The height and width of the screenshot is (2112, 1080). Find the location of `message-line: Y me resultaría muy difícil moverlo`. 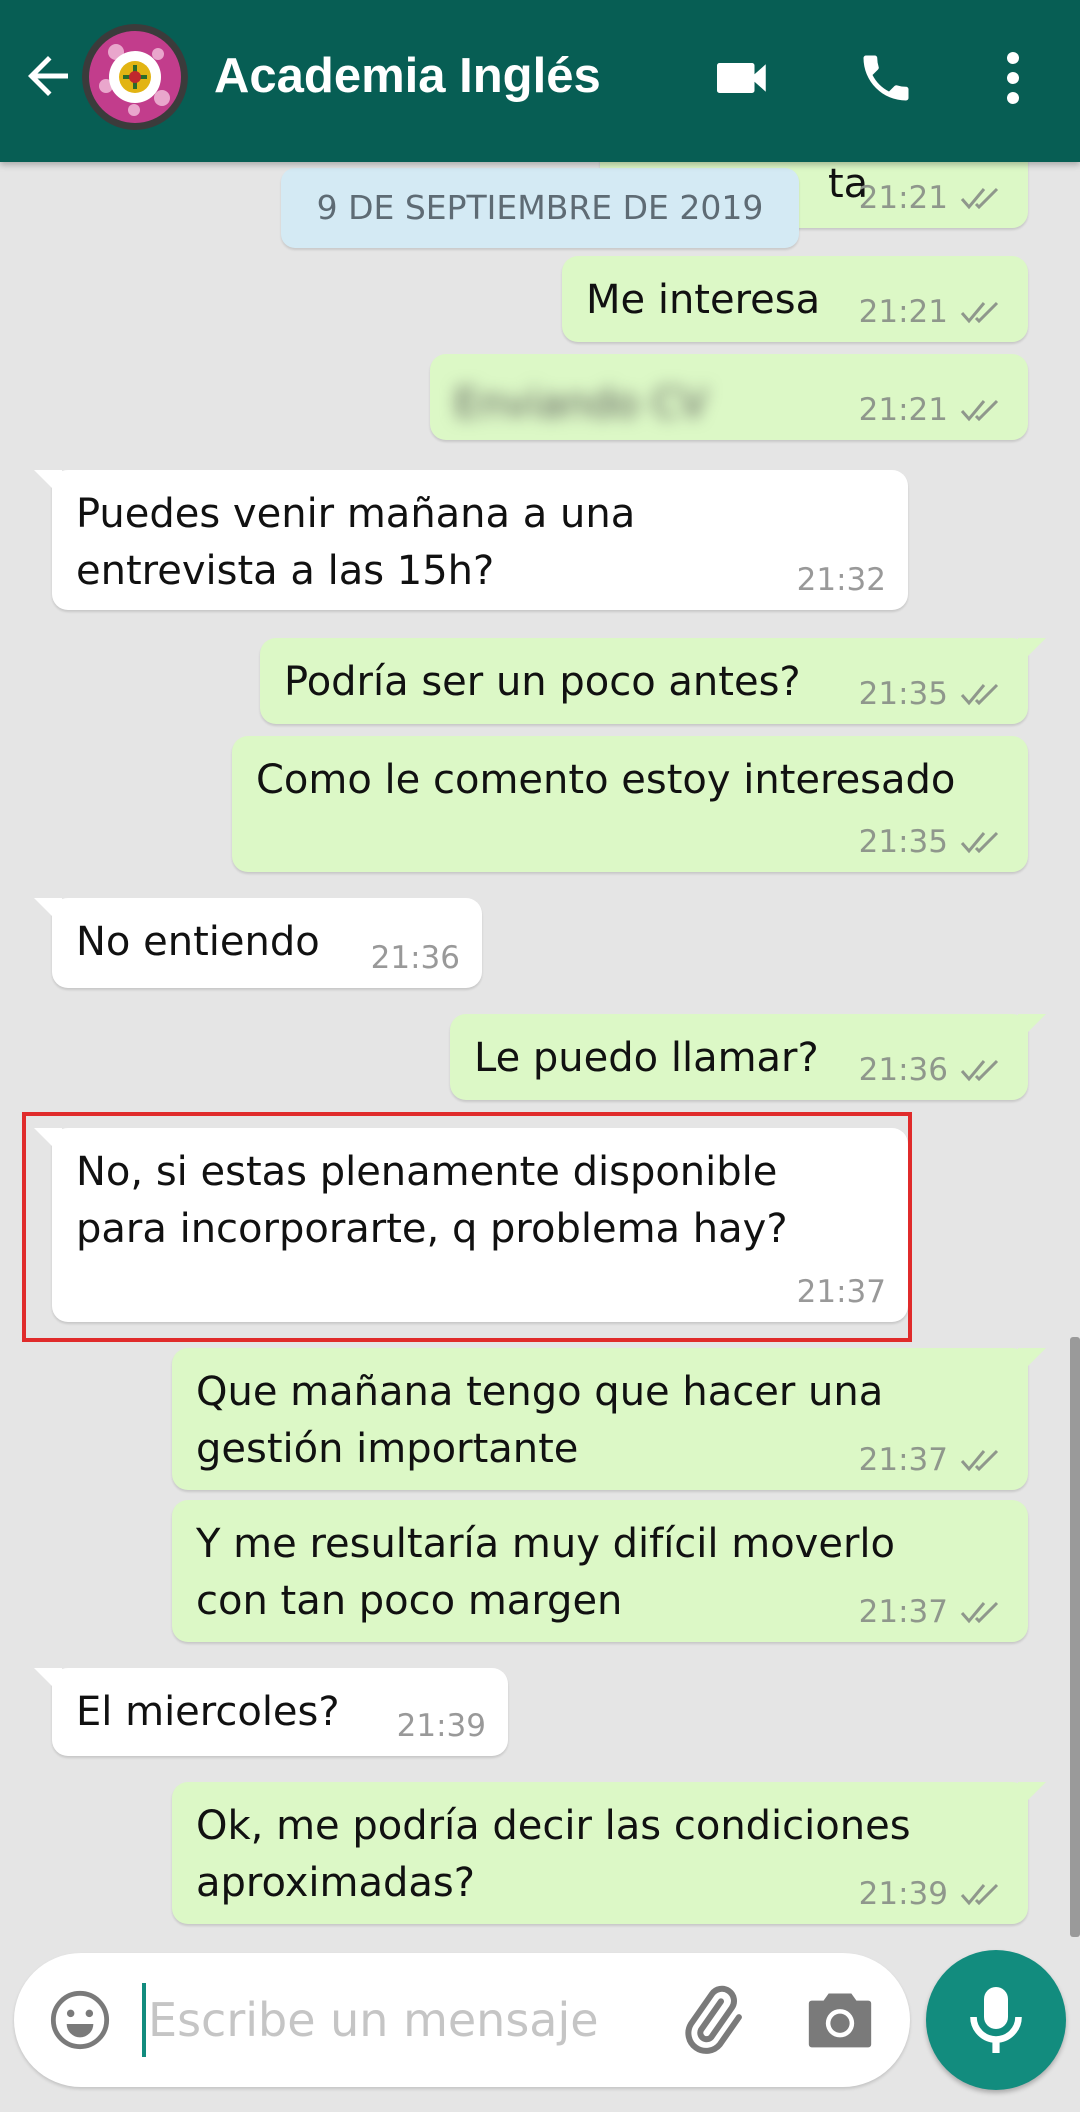

message-line: Y me resultaría muy difícil moverlo is located at coordinates (545, 1544).